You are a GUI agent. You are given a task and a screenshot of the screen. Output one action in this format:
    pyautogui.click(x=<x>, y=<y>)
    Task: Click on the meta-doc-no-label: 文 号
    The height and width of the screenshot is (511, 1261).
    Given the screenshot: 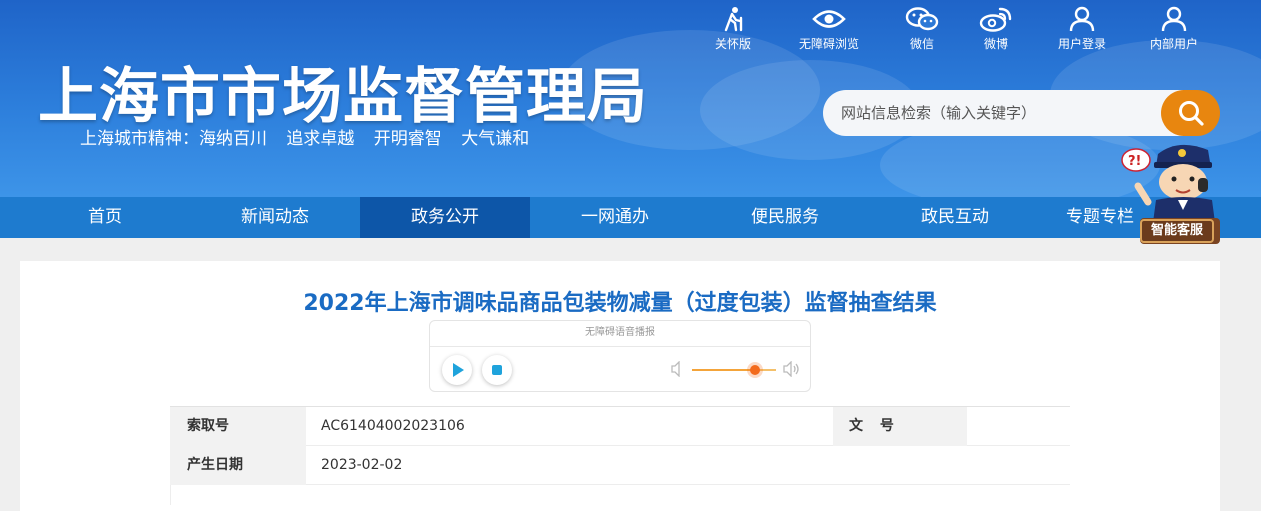 What is the action you would take?
    pyautogui.click(x=900, y=426)
    